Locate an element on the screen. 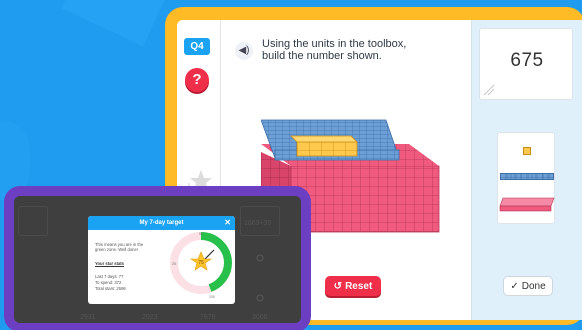 The image size is (582, 330). gauge-label-bottom: 100 is located at coordinates (212, 297).